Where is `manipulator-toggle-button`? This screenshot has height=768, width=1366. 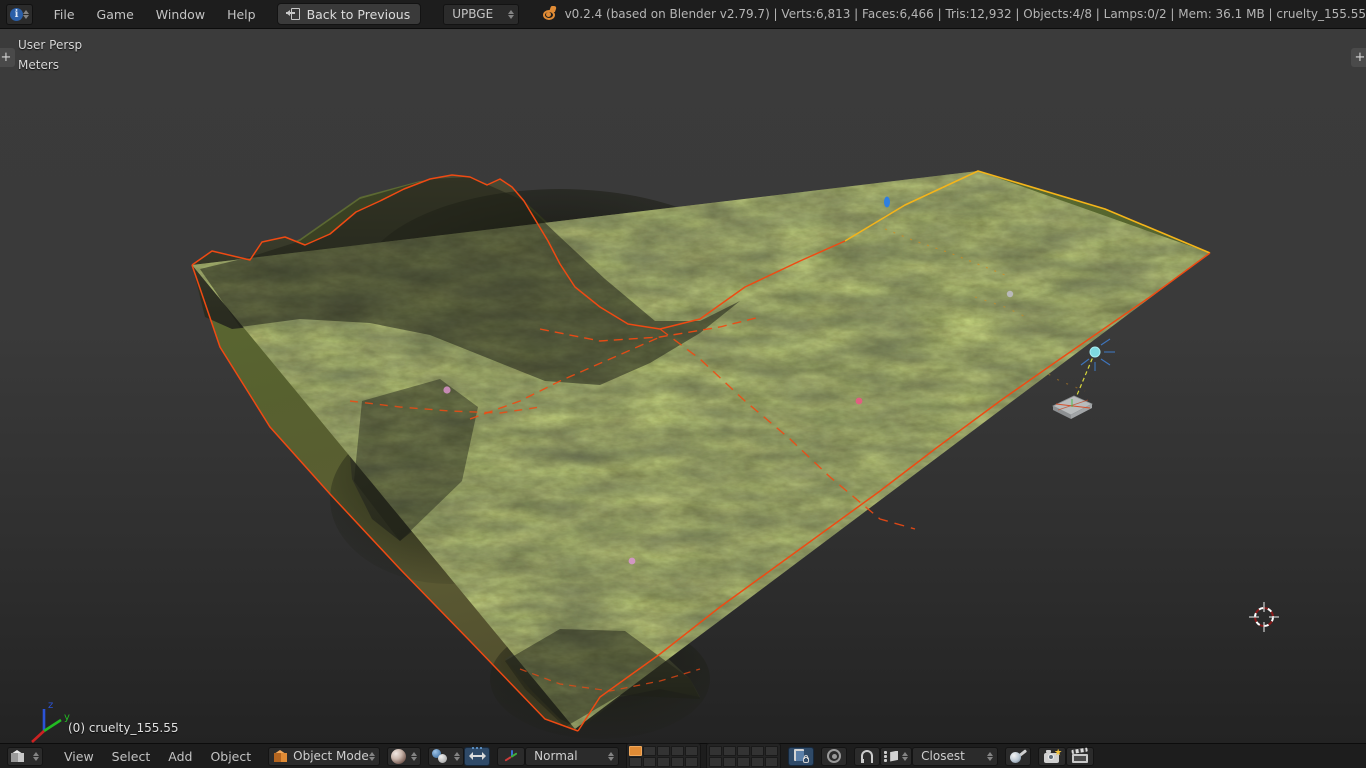 manipulator-toggle-button is located at coordinates (477, 756).